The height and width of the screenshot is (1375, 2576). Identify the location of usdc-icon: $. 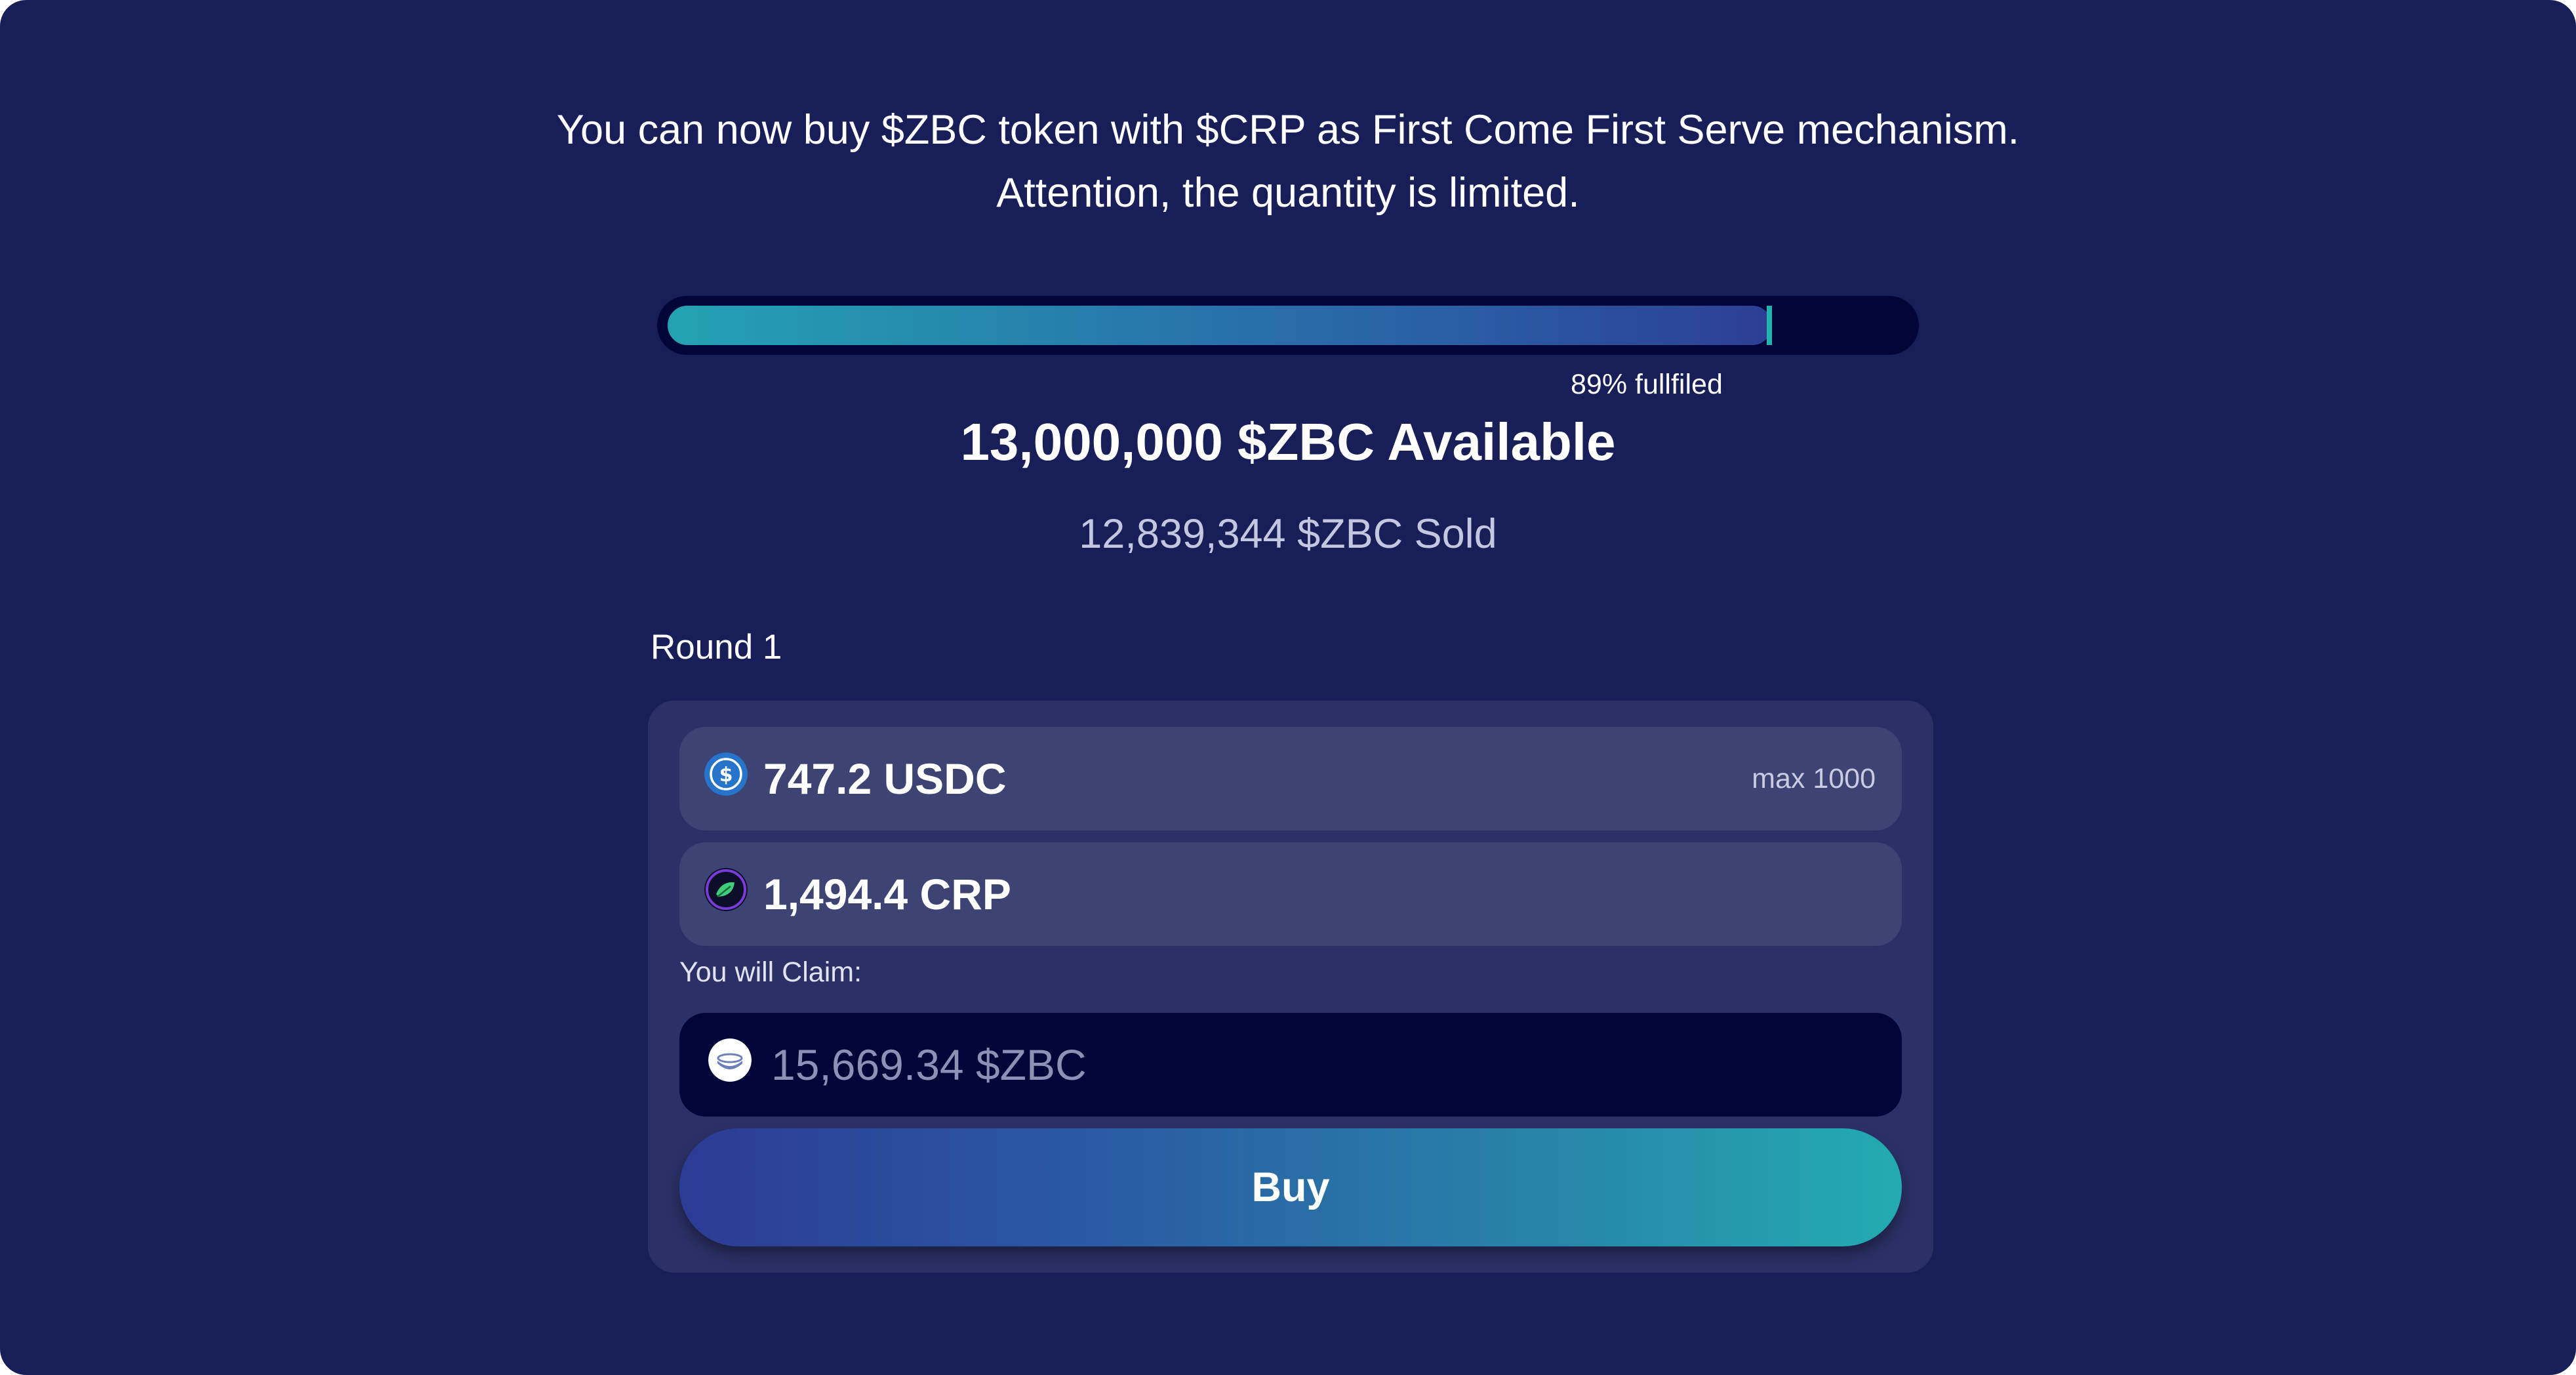
(726, 774).